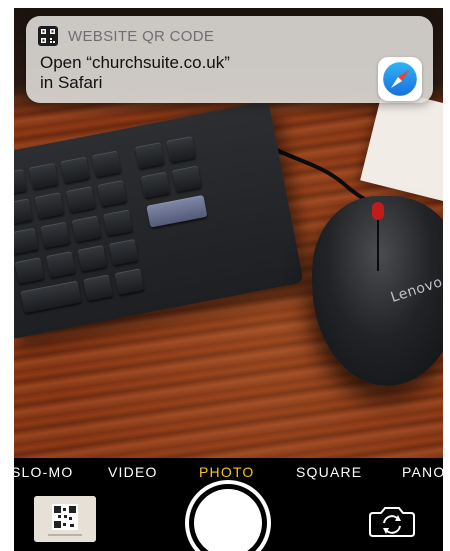  I want to click on camera-controls, so click(228, 515).